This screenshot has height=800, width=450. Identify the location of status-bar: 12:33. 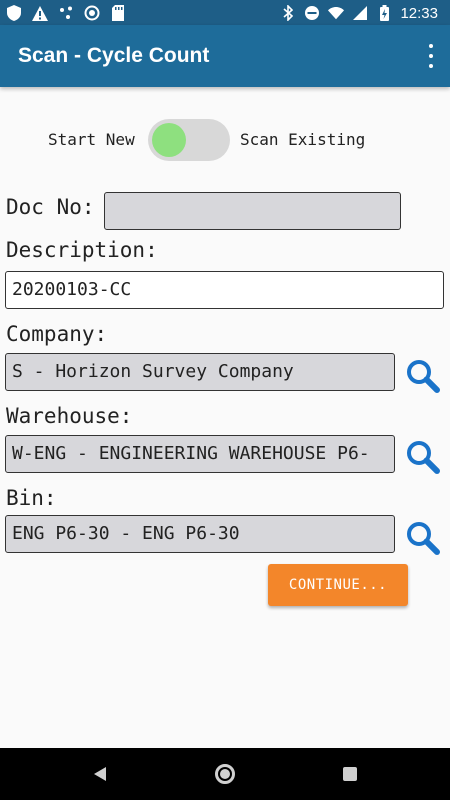
(225, 12).